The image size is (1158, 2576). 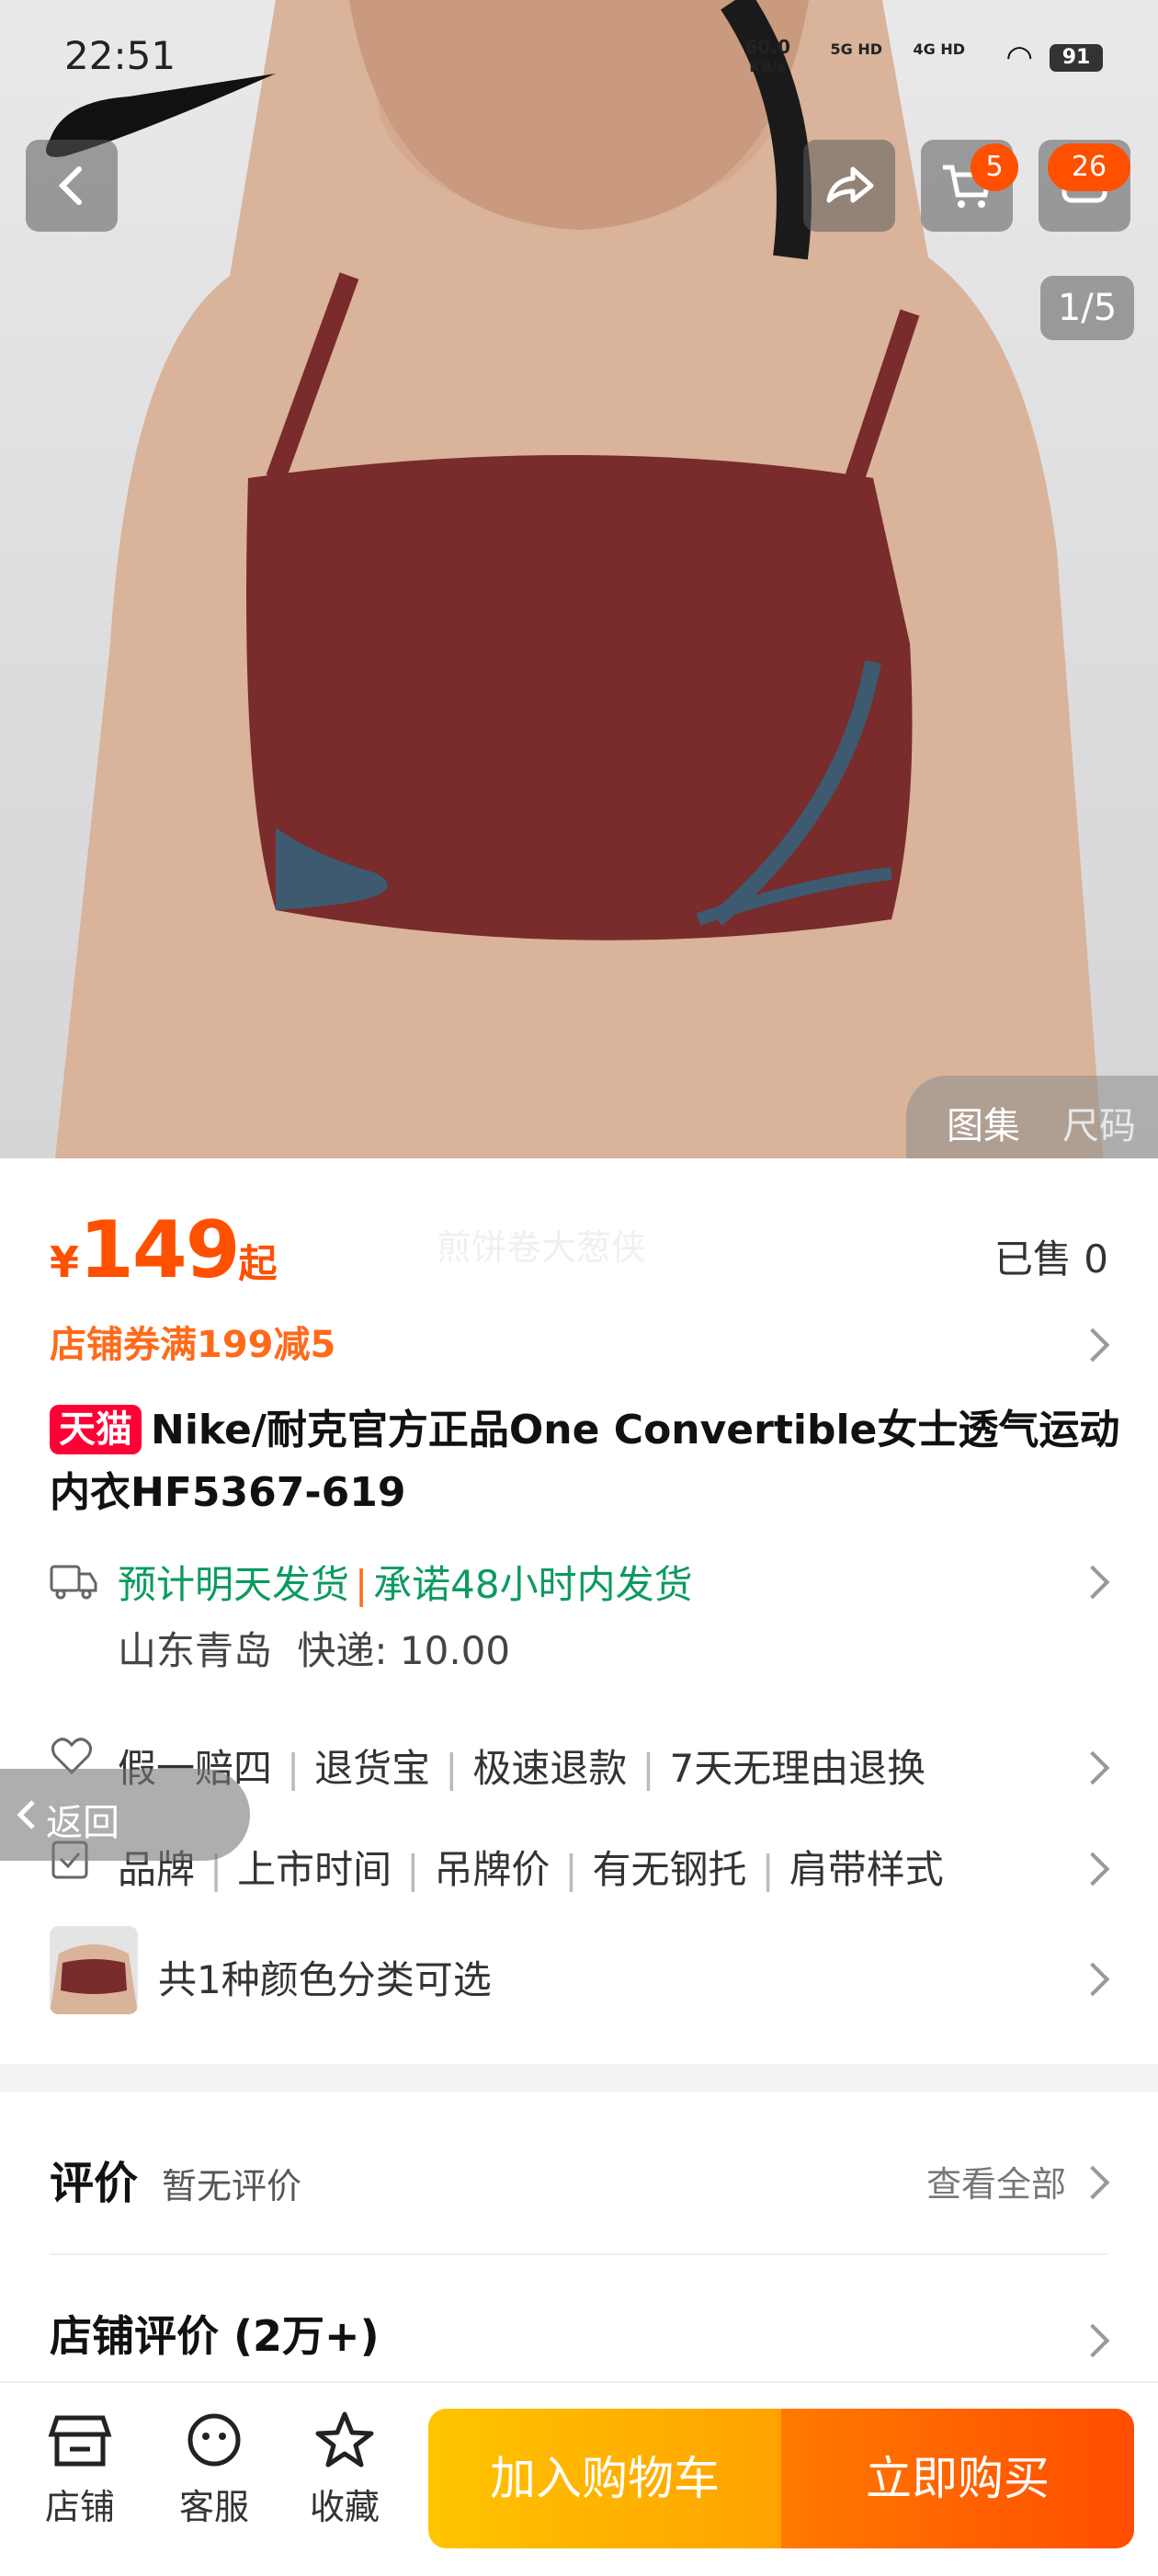 I want to click on net-speed-unit: KB/s, so click(x=768, y=66).